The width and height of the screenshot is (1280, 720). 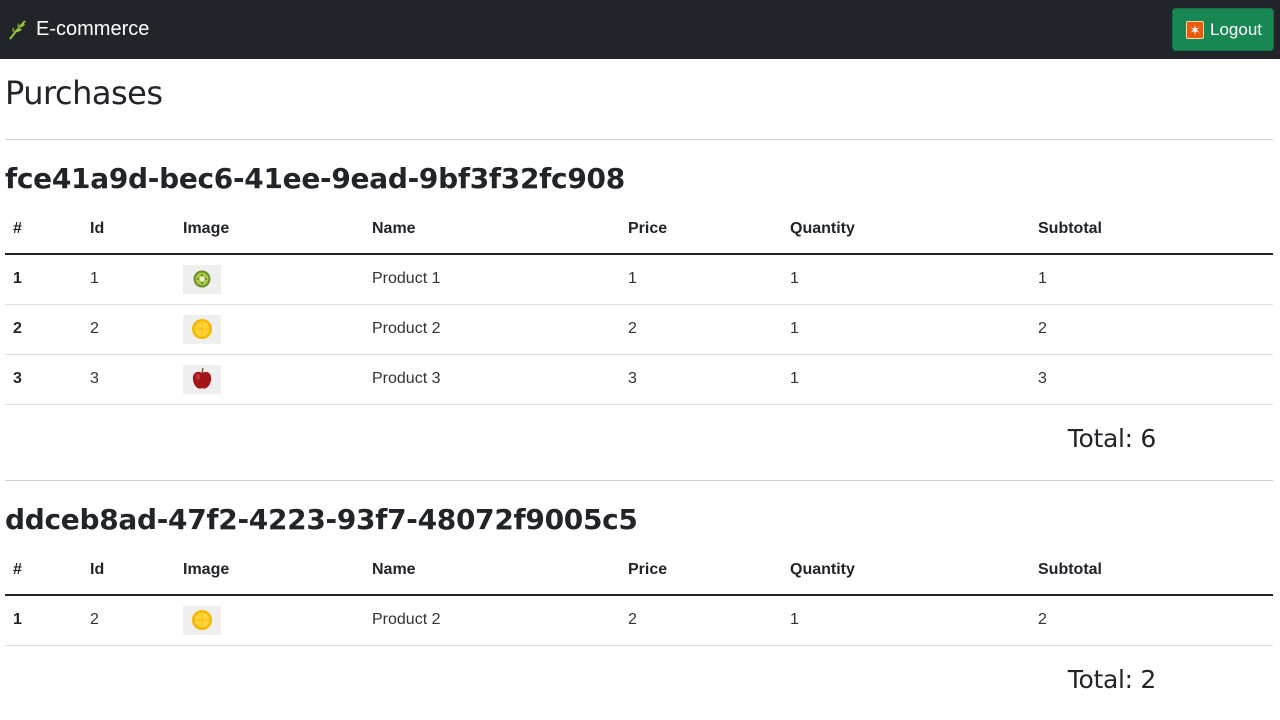 I want to click on table-row: 2 2 Product 2 2 1 2, so click(x=639, y=329).